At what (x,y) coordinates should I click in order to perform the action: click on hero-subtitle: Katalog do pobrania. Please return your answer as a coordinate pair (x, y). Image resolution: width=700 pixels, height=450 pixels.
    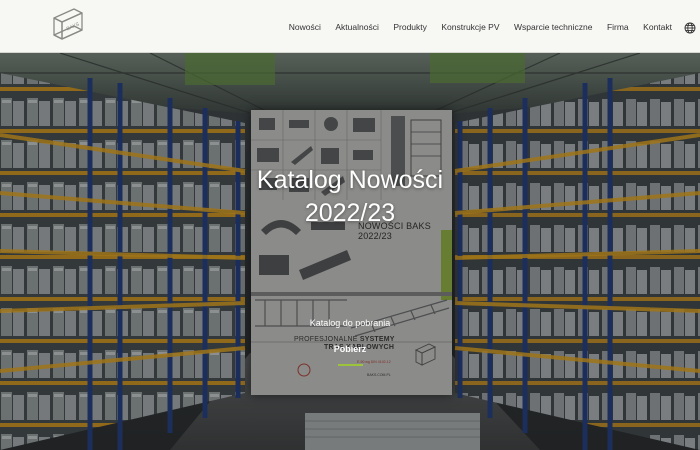
    Looking at the image, I should click on (350, 323).